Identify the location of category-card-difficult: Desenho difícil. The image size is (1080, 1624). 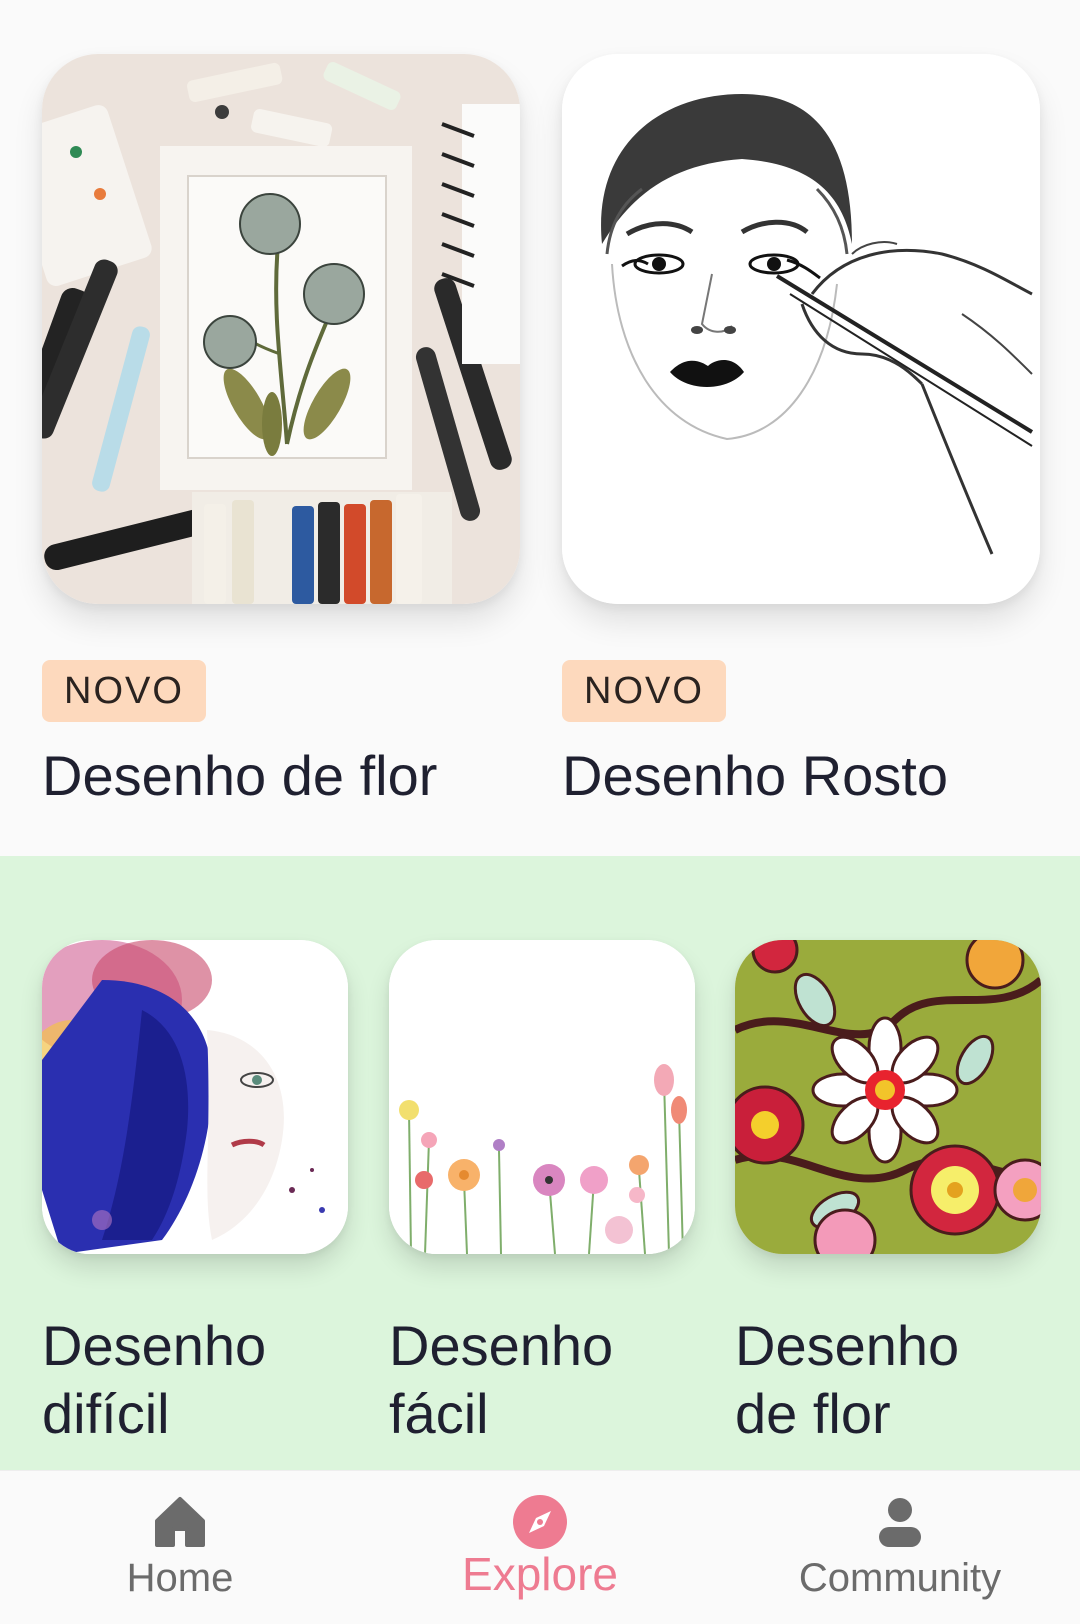
(195, 1194).